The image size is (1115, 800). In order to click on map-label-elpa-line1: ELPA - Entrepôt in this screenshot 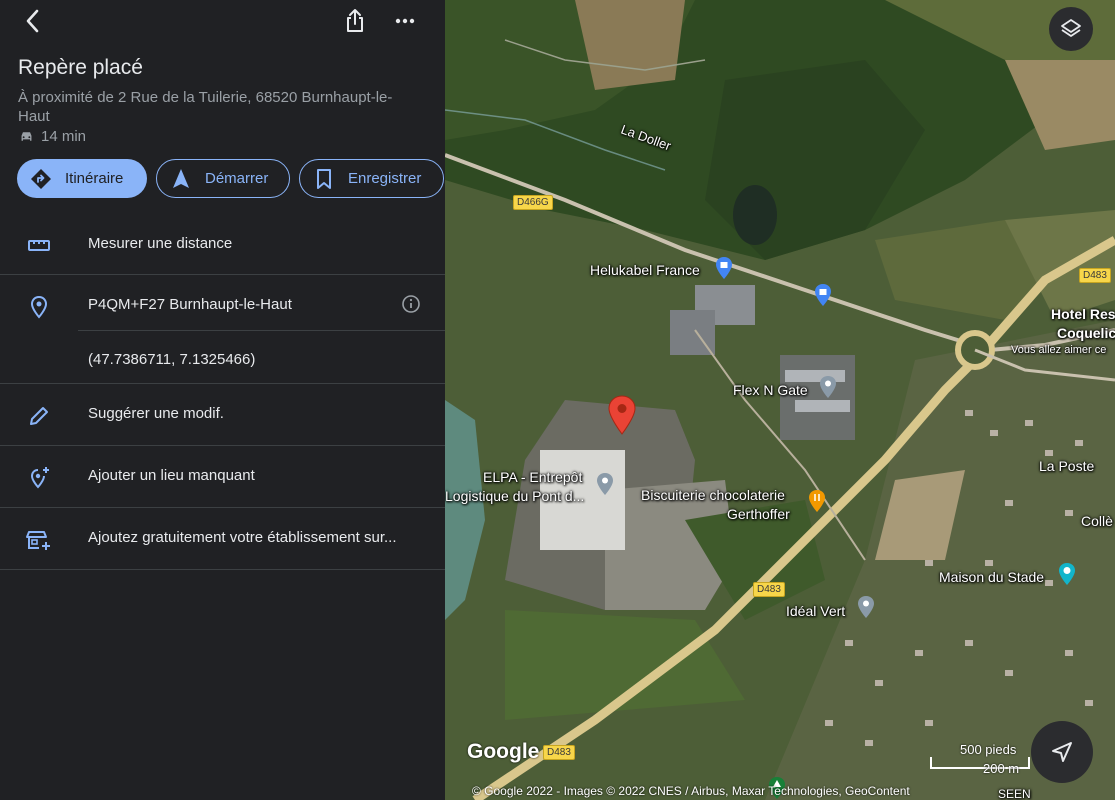, I will do `click(532, 477)`.